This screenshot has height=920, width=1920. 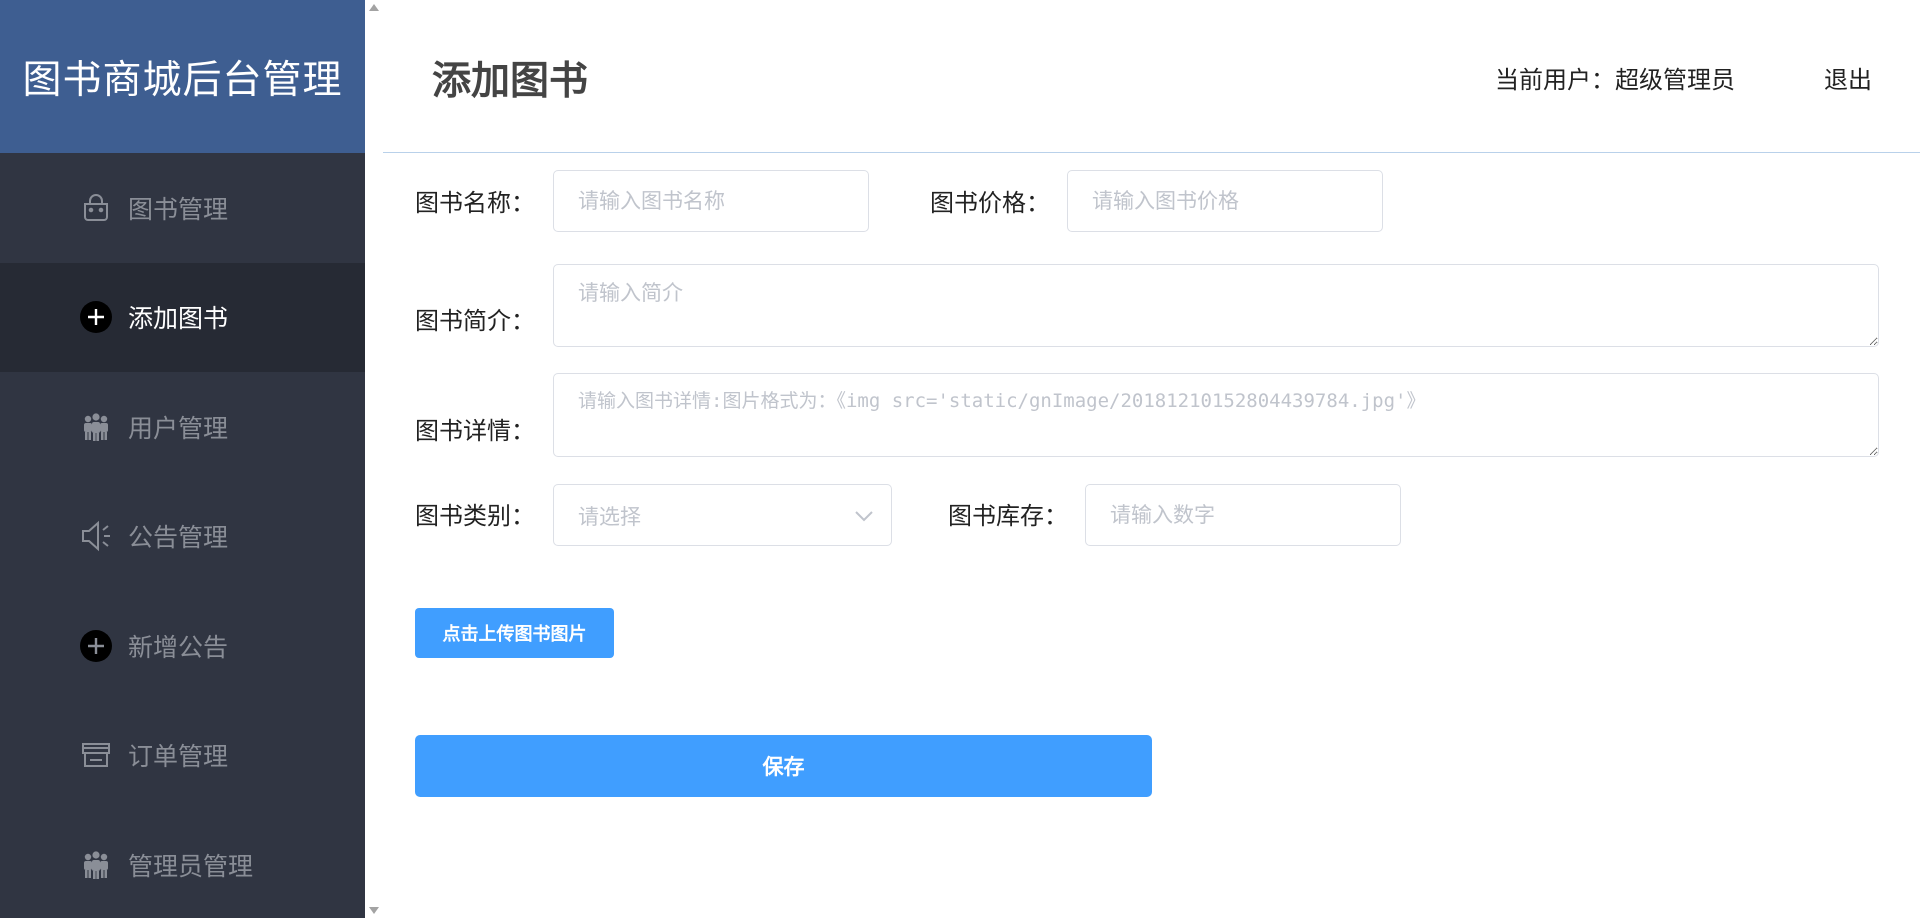 I want to click on book-name-input, so click(x=711, y=201).